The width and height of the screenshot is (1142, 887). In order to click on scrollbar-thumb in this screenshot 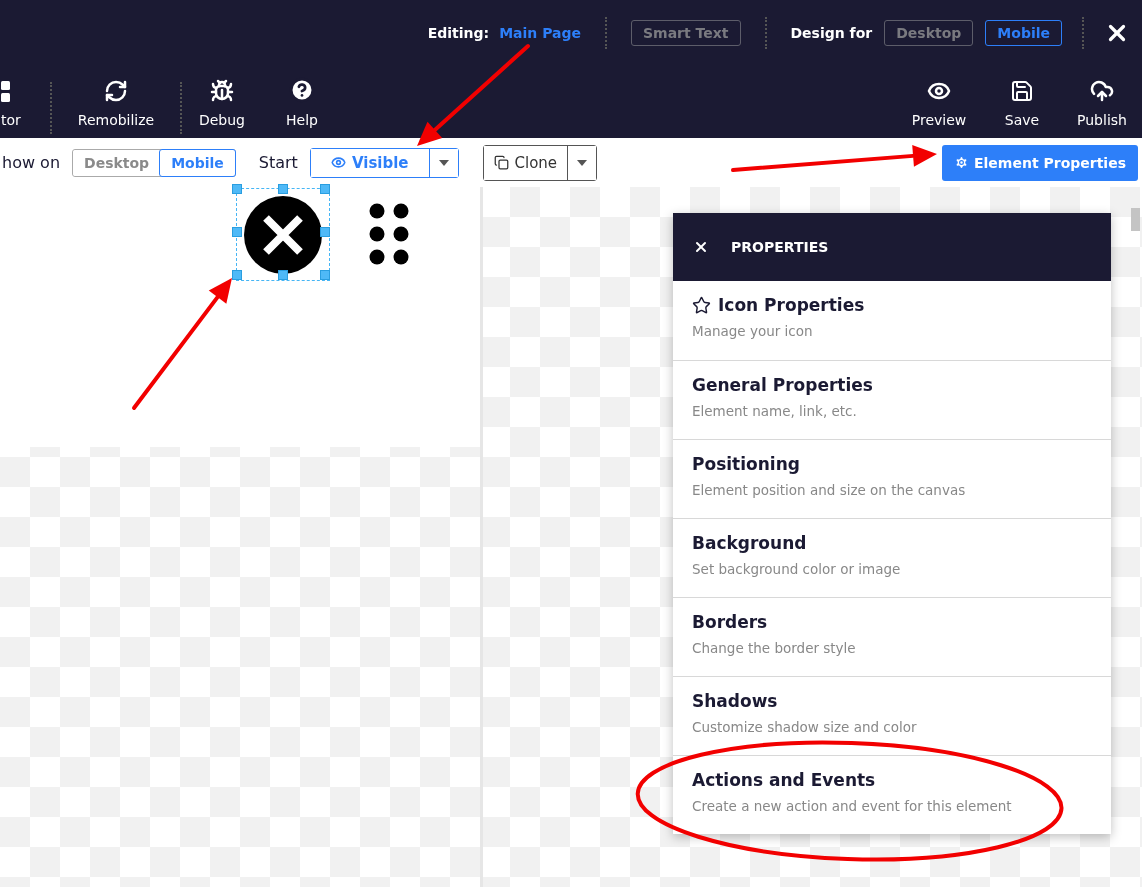, I will do `click(1135, 219)`.